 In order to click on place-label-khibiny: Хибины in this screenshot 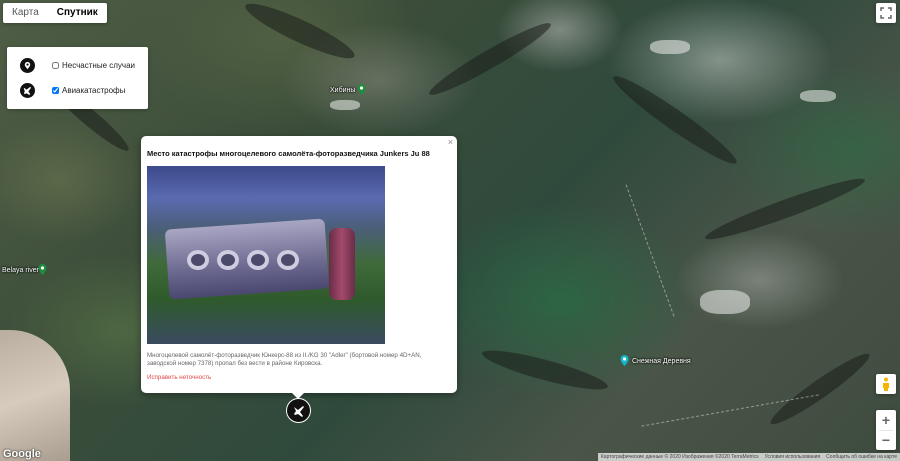, I will do `click(342, 90)`.